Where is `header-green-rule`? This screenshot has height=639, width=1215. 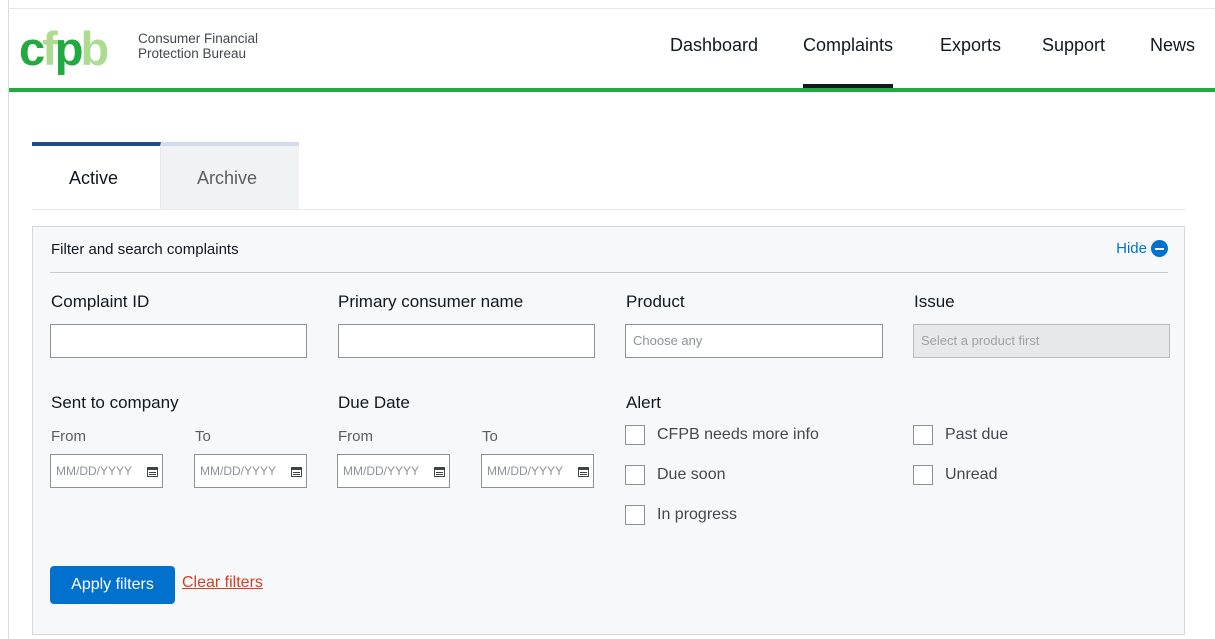
header-green-rule is located at coordinates (612, 90).